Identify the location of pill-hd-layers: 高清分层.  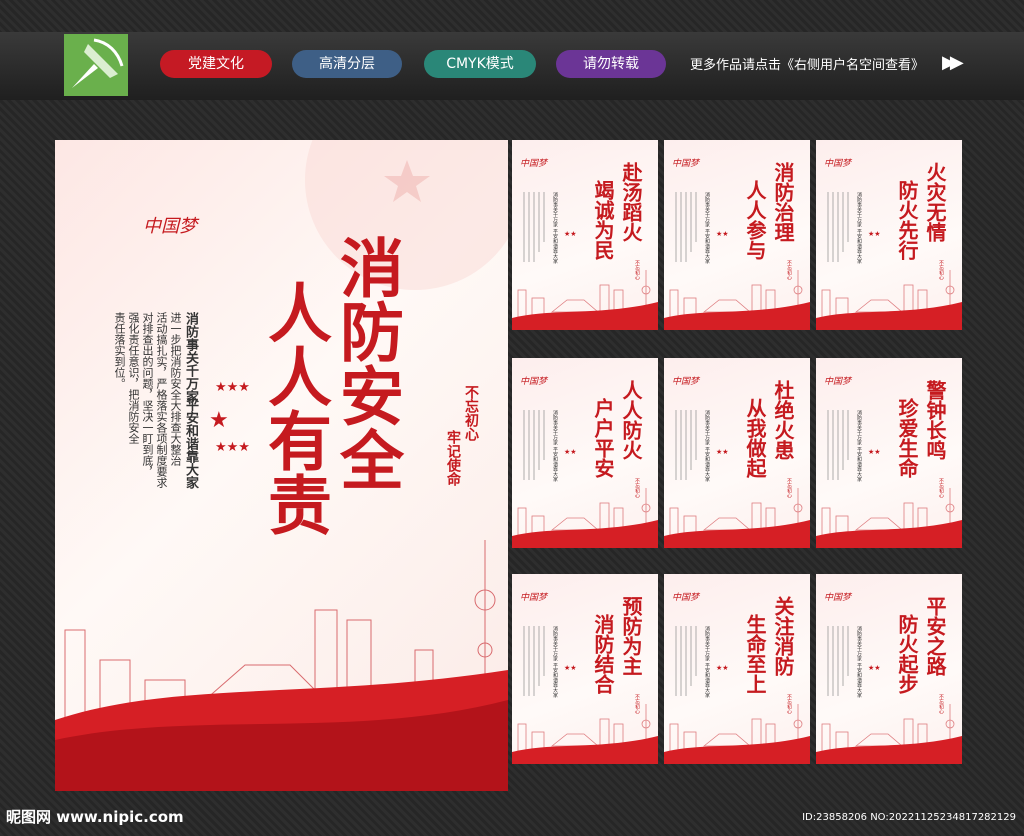
(347, 64).